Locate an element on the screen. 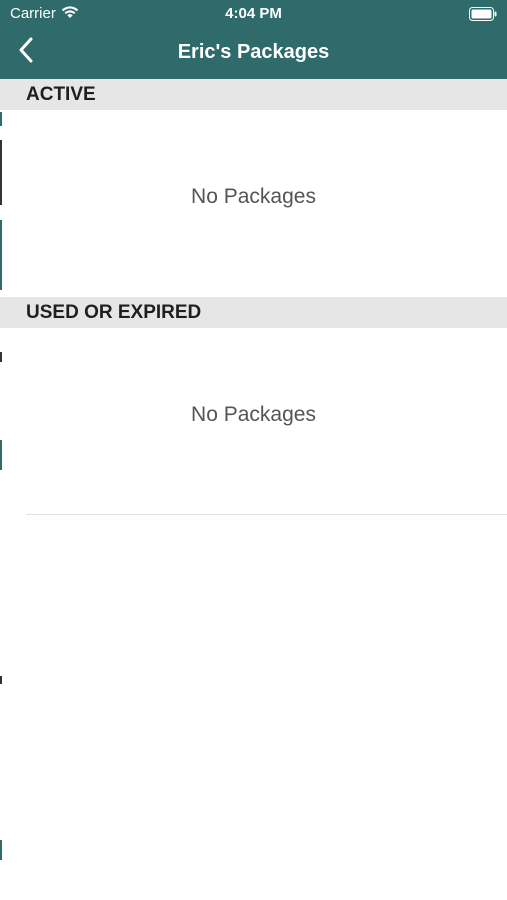 Image resolution: width=507 pixels, height=900 pixels. top-bar: Carrier 4:04 PM Eric's Packages is located at coordinates (253, 39).